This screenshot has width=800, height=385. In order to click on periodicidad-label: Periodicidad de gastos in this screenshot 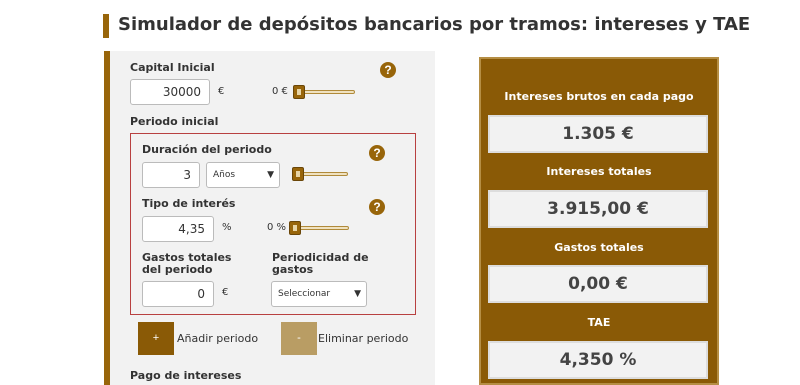, I will do `click(320, 263)`.